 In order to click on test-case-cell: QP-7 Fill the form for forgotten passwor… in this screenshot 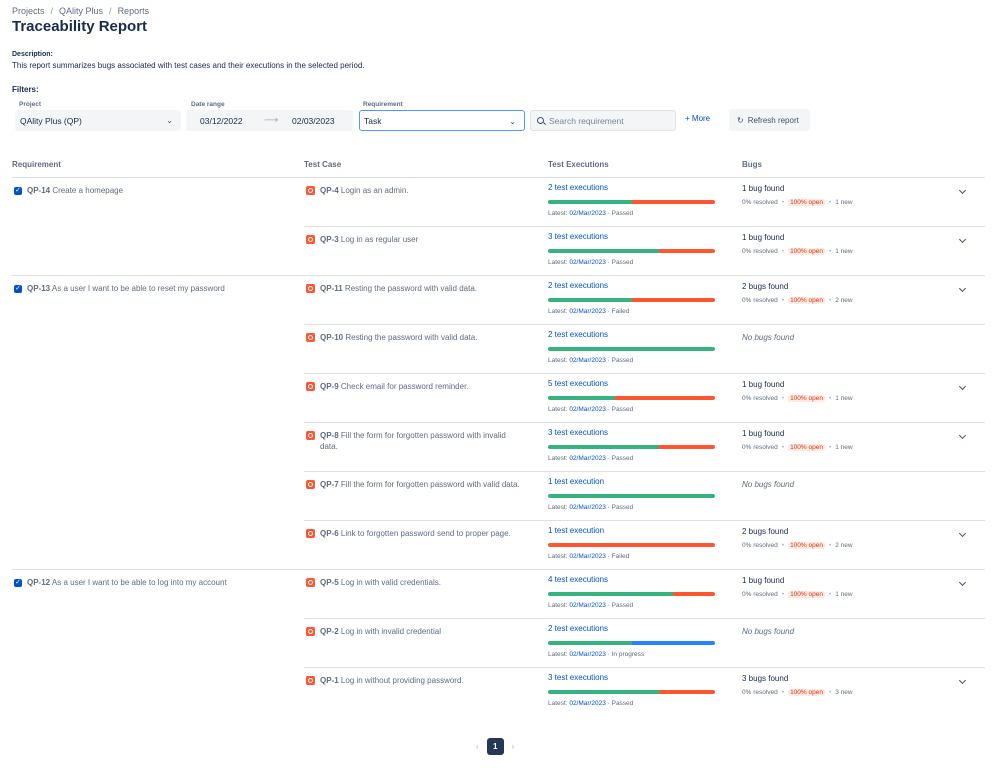, I will do `click(415, 484)`.